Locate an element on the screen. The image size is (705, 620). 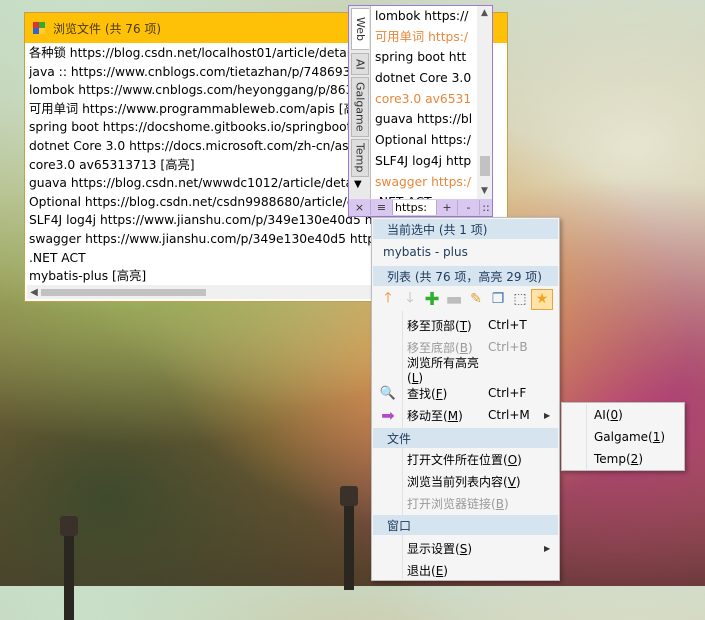
scroll-left-icon: ◀ is located at coordinates (34, 292).